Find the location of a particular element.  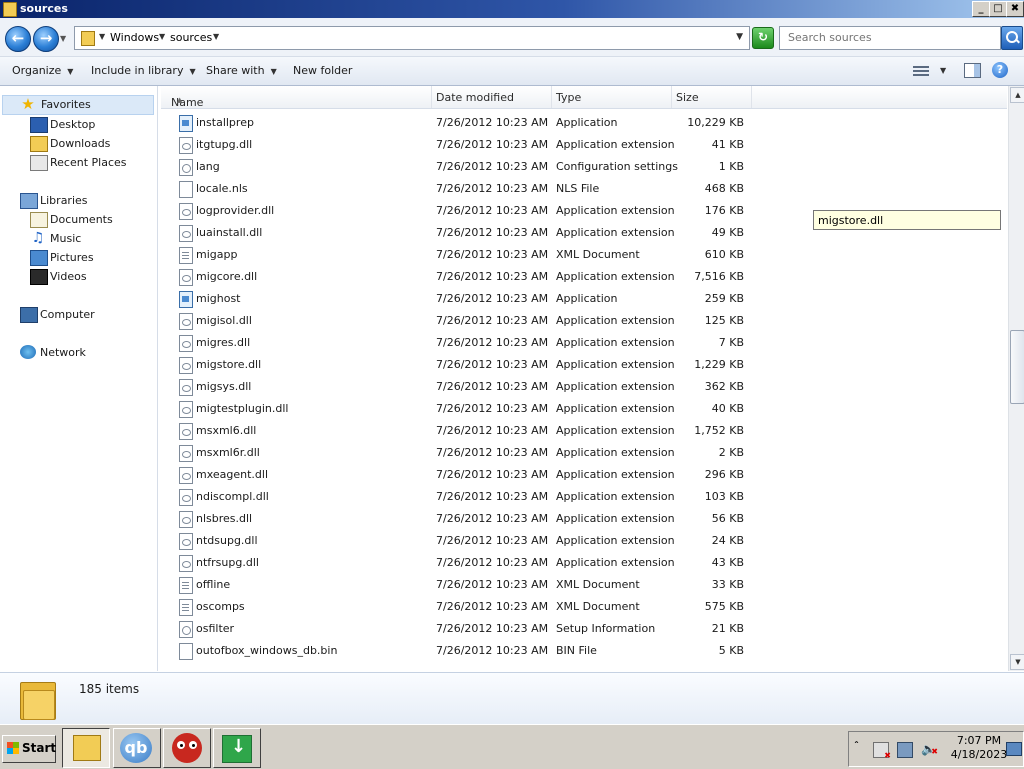

scroll-down-button: ▼ is located at coordinates (1017, 662).